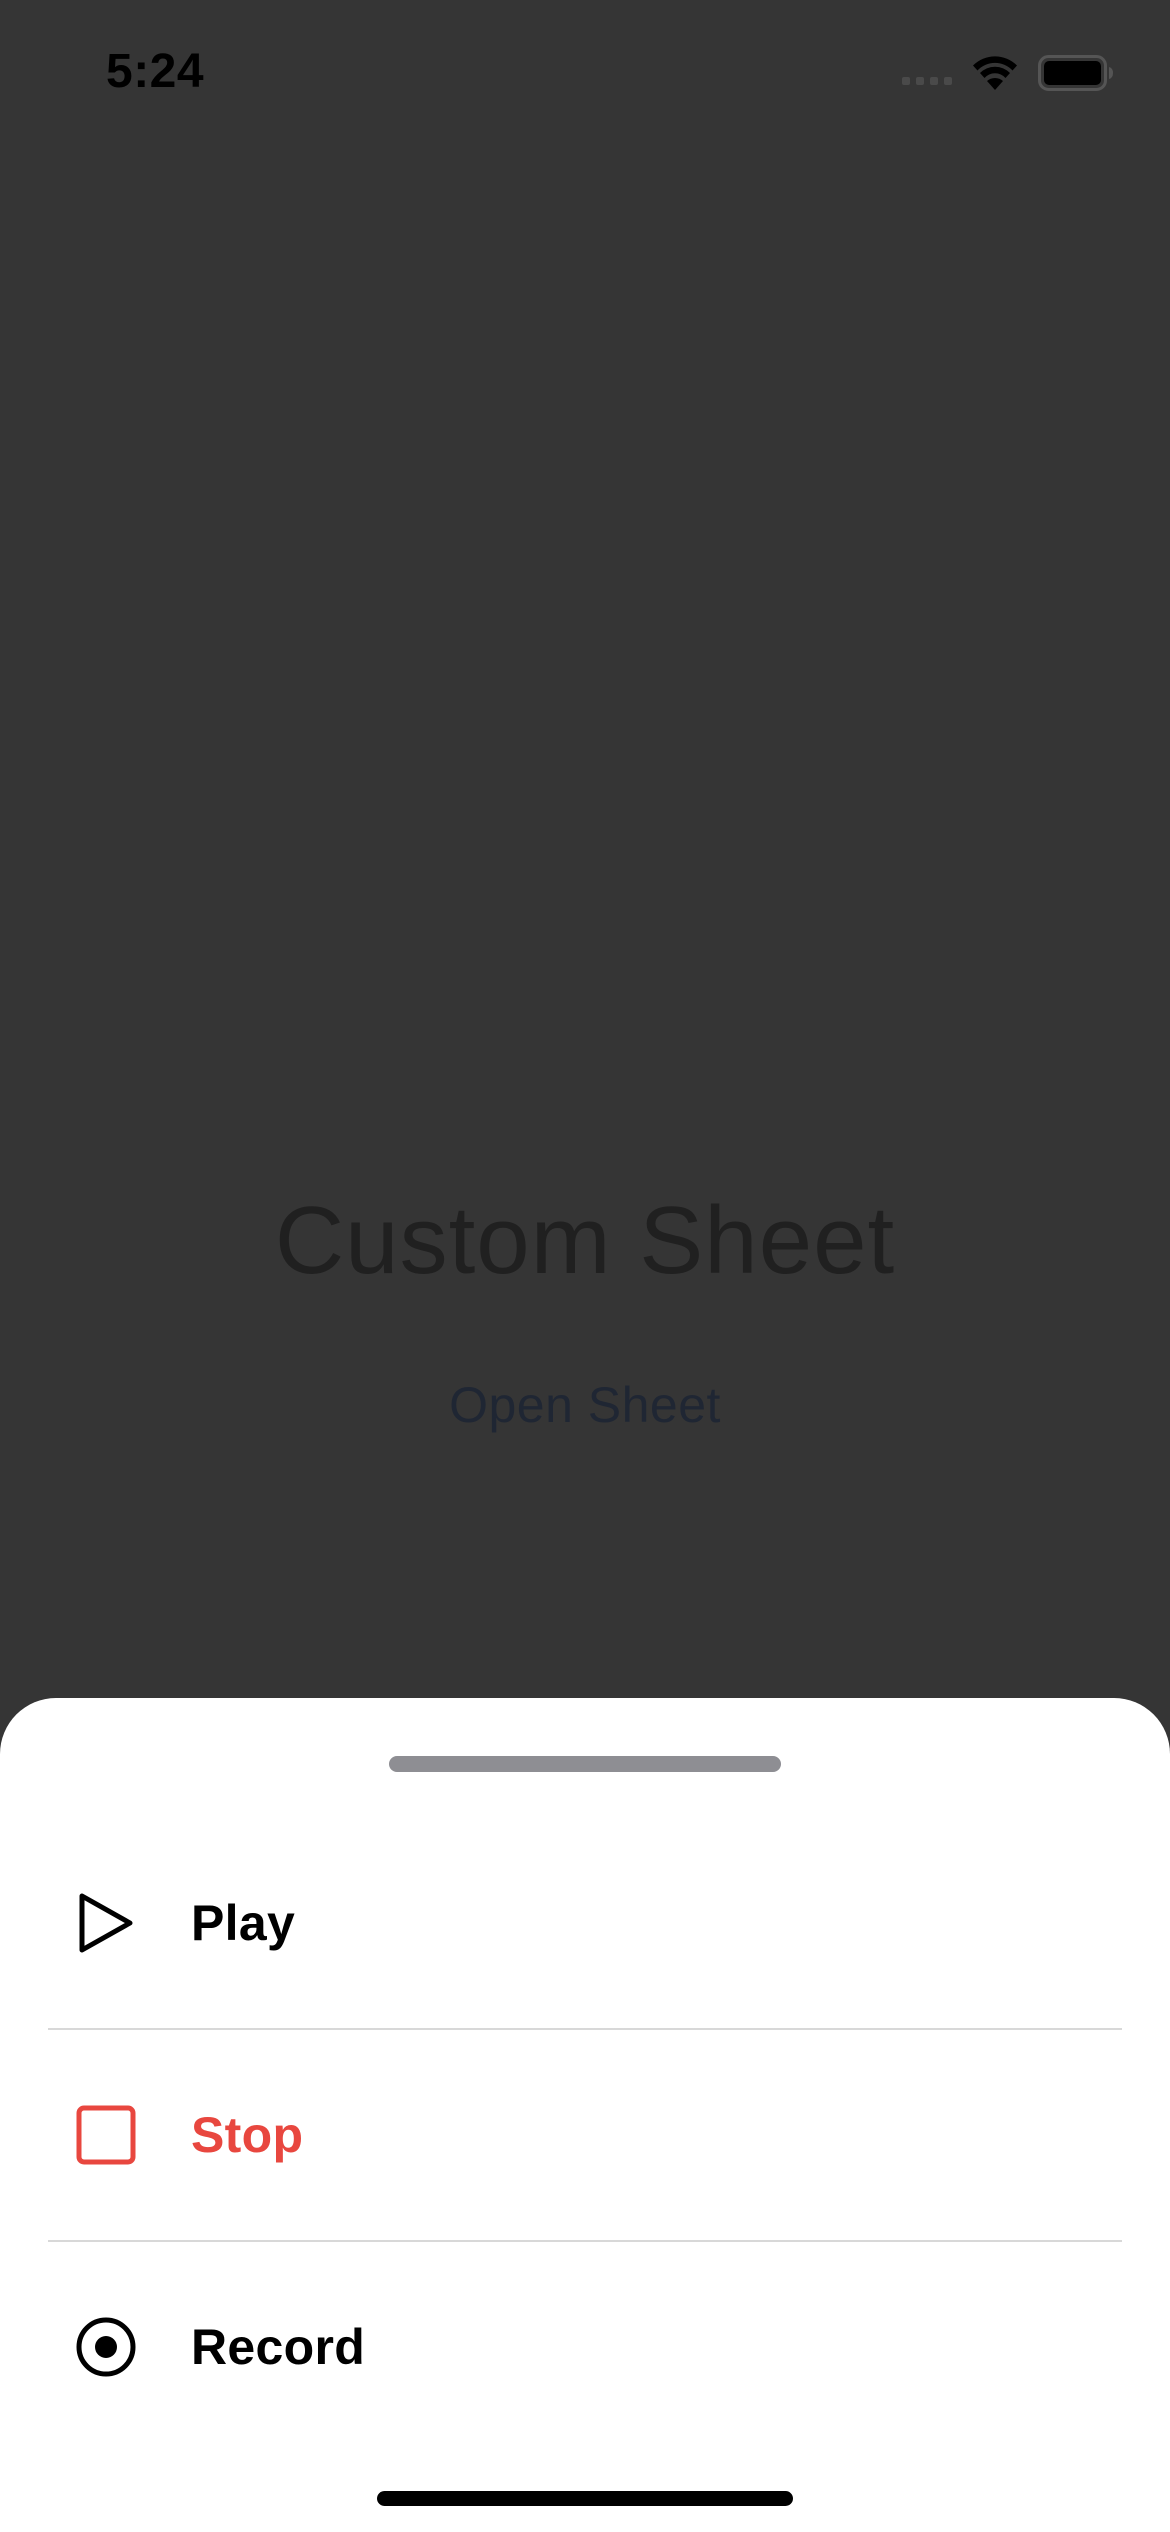  What do you see at coordinates (278, 2347) in the screenshot?
I see `record-label: Record` at bounding box center [278, 2347].